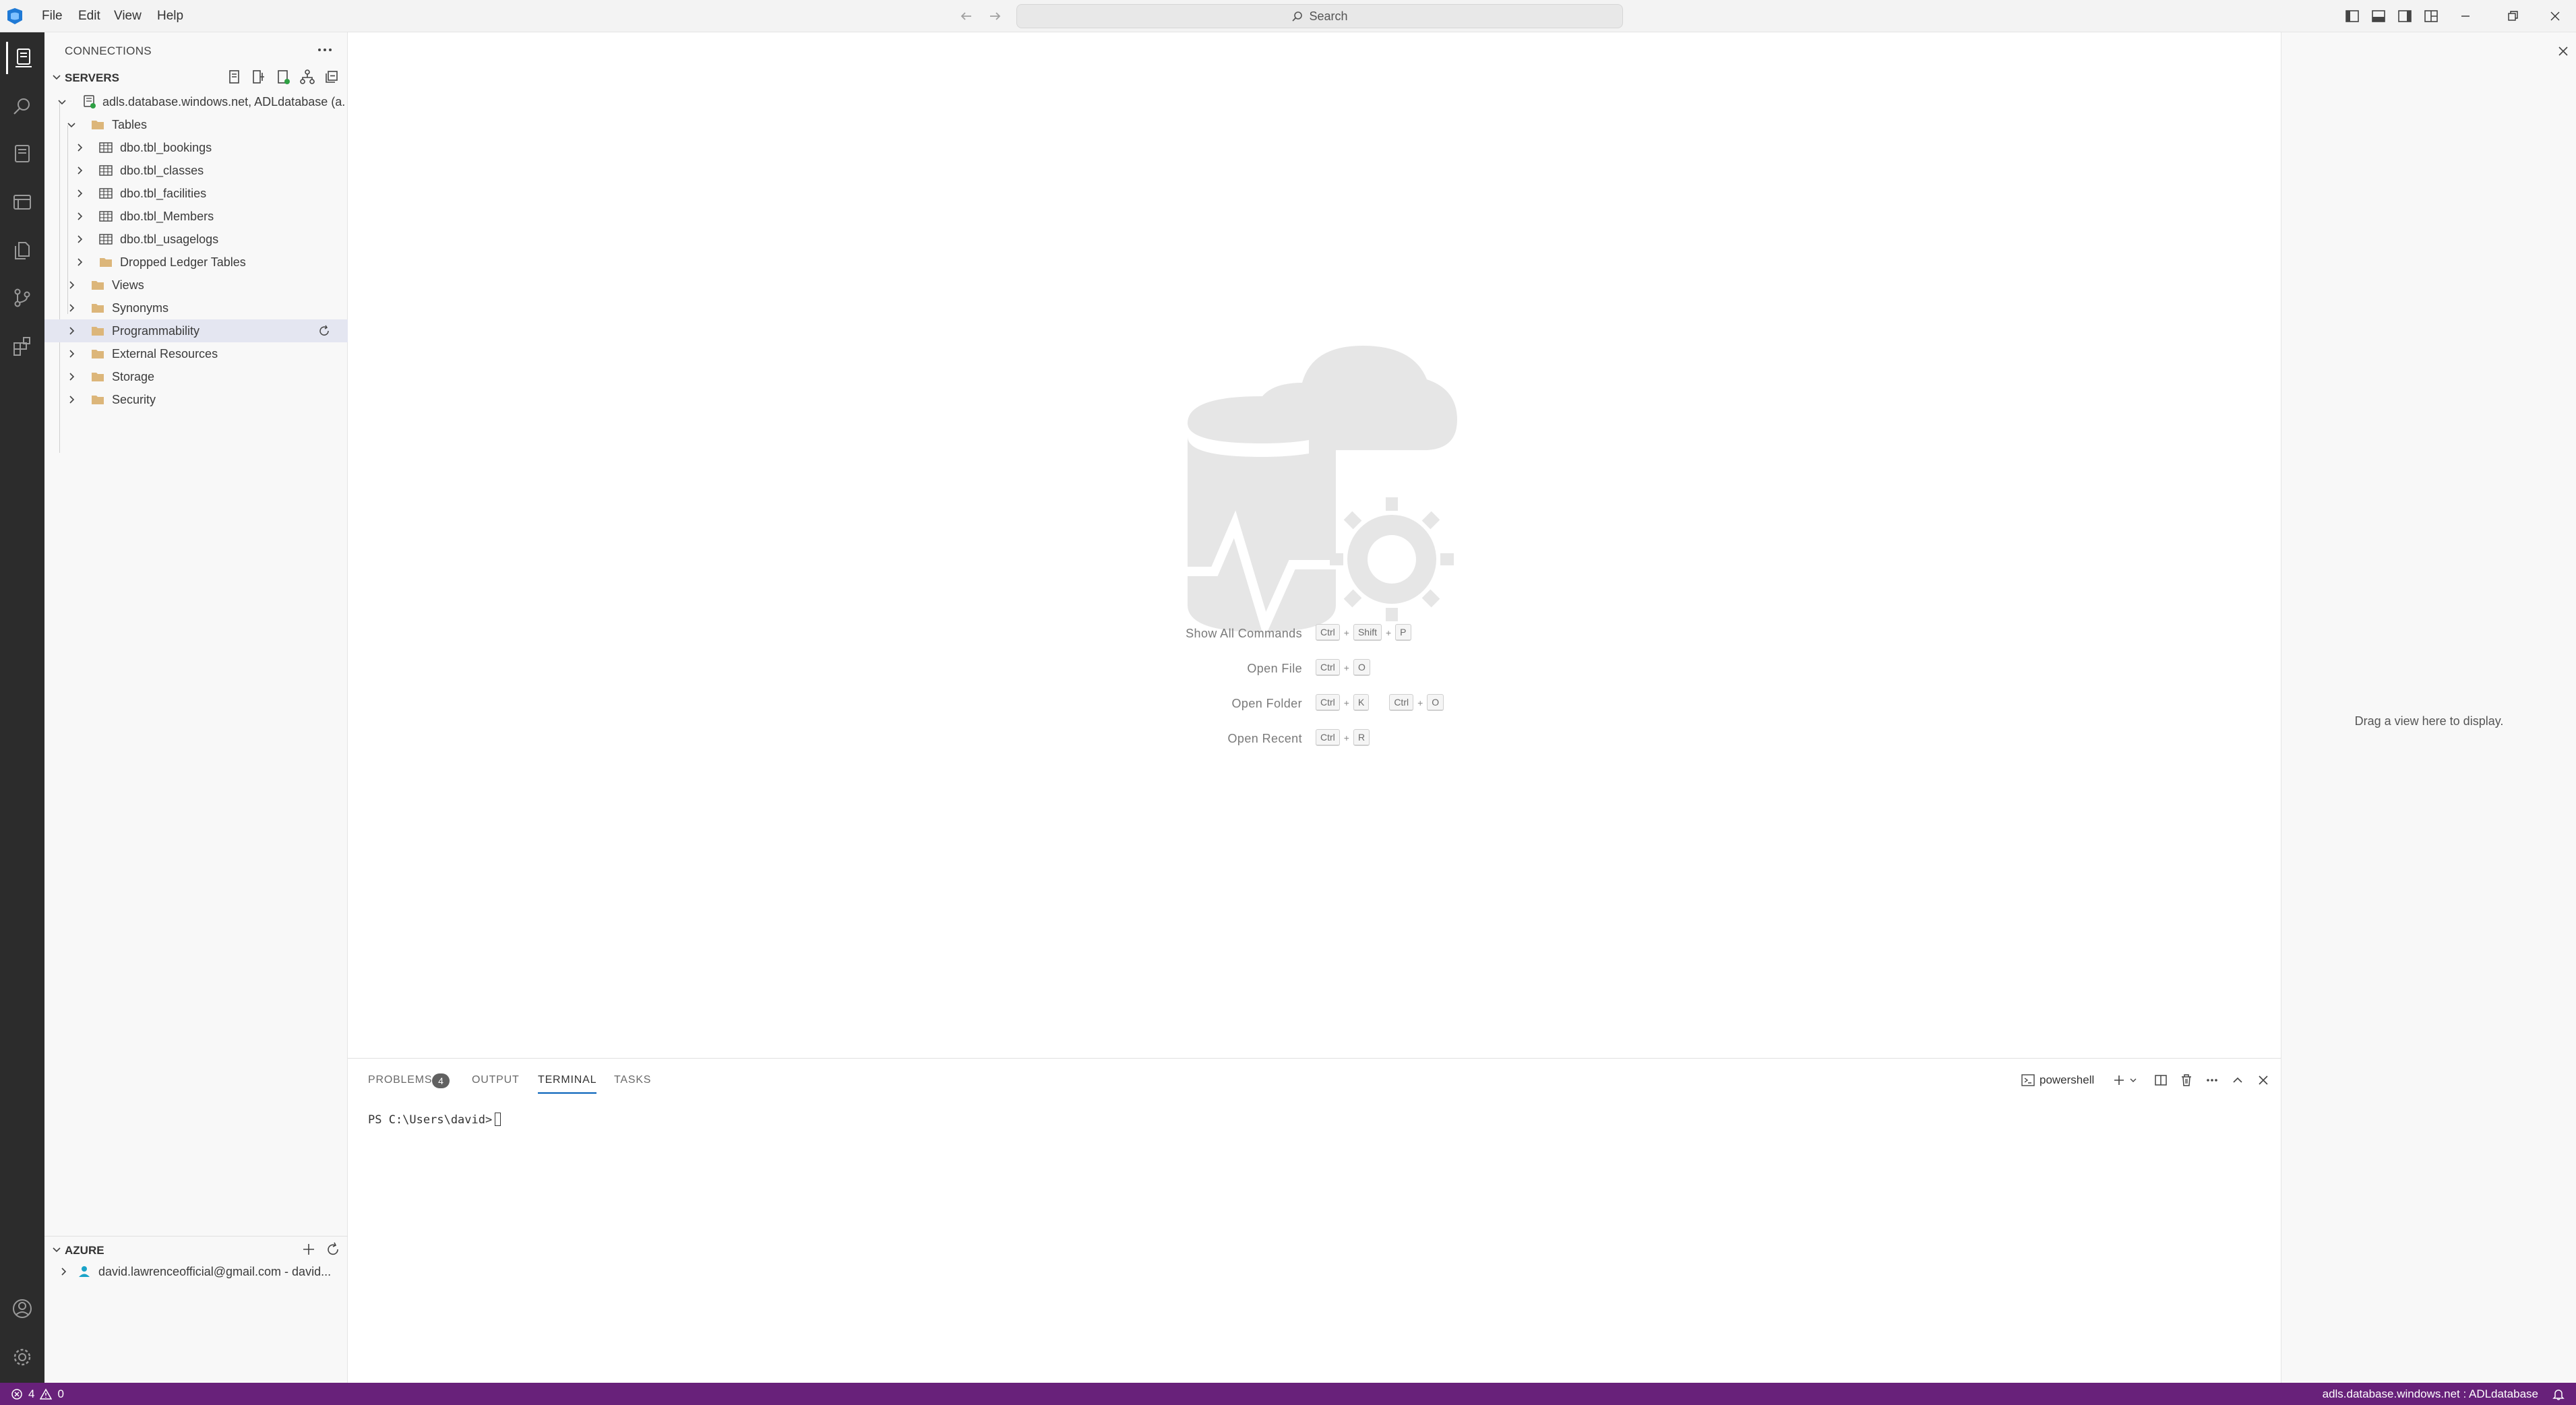 This screenshot has width=2576, height=1405. Describe the element at coordinates (196, 240) in the screenshot. I see `tree-node-table: dbo.tbl_usagelogs` at that location.